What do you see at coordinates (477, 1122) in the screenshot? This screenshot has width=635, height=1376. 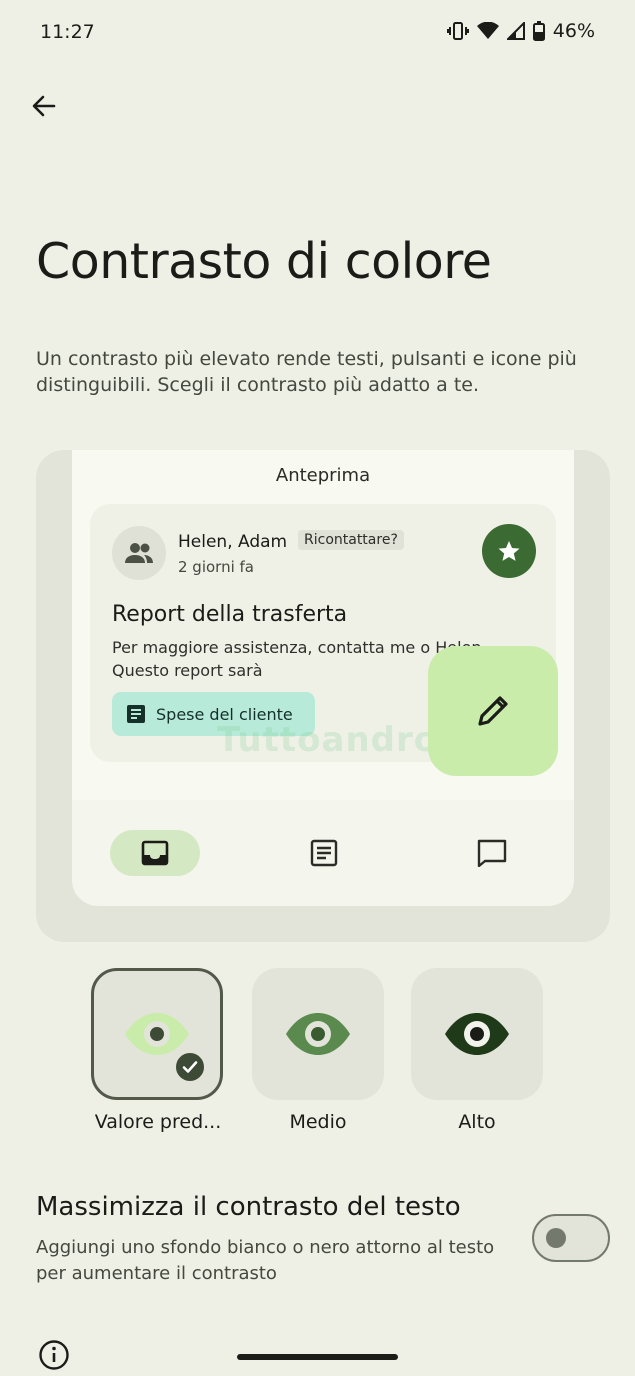 I see `contrast-option-high-label: Alto` at bounding box center [477, 1122].